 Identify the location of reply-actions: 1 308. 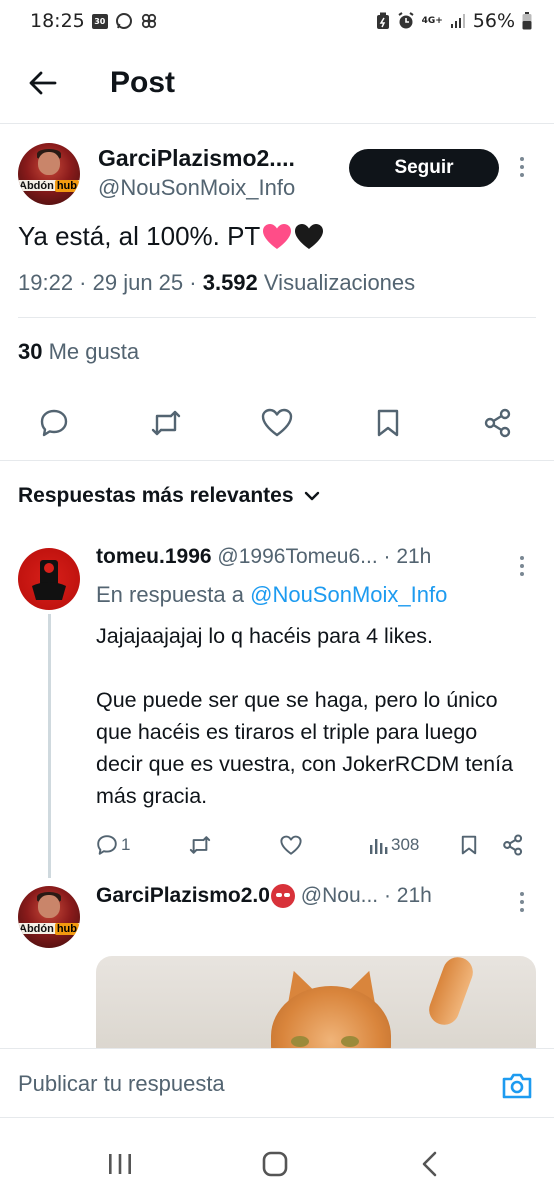
(316, 845).